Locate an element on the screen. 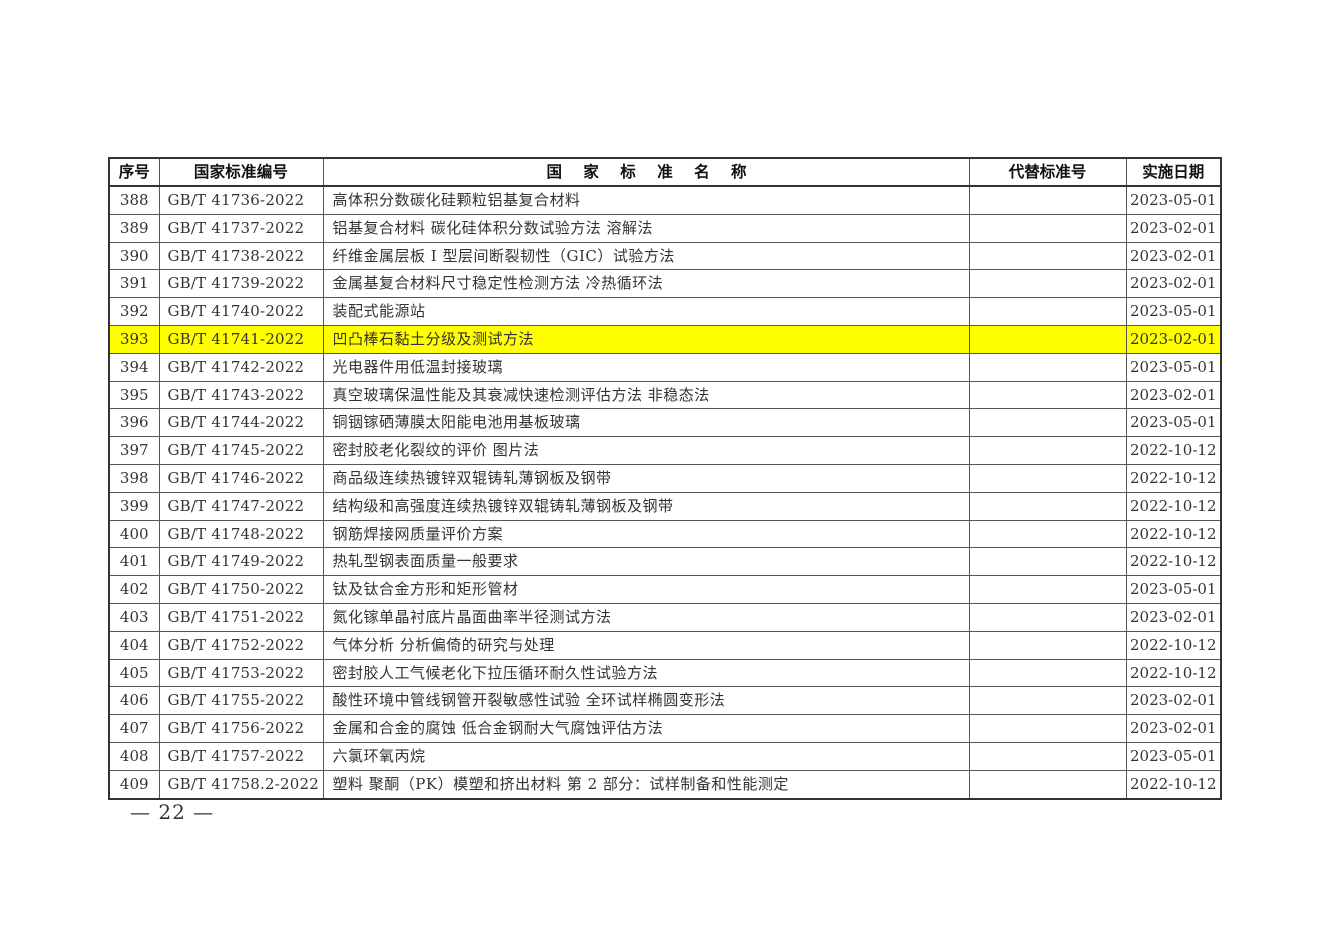 The width and height of the screenshot is (1329, 939). cell-name: 氮化镓单晶衬底片晶面曲率半径测试方法 is located at coordinates (646, 617).